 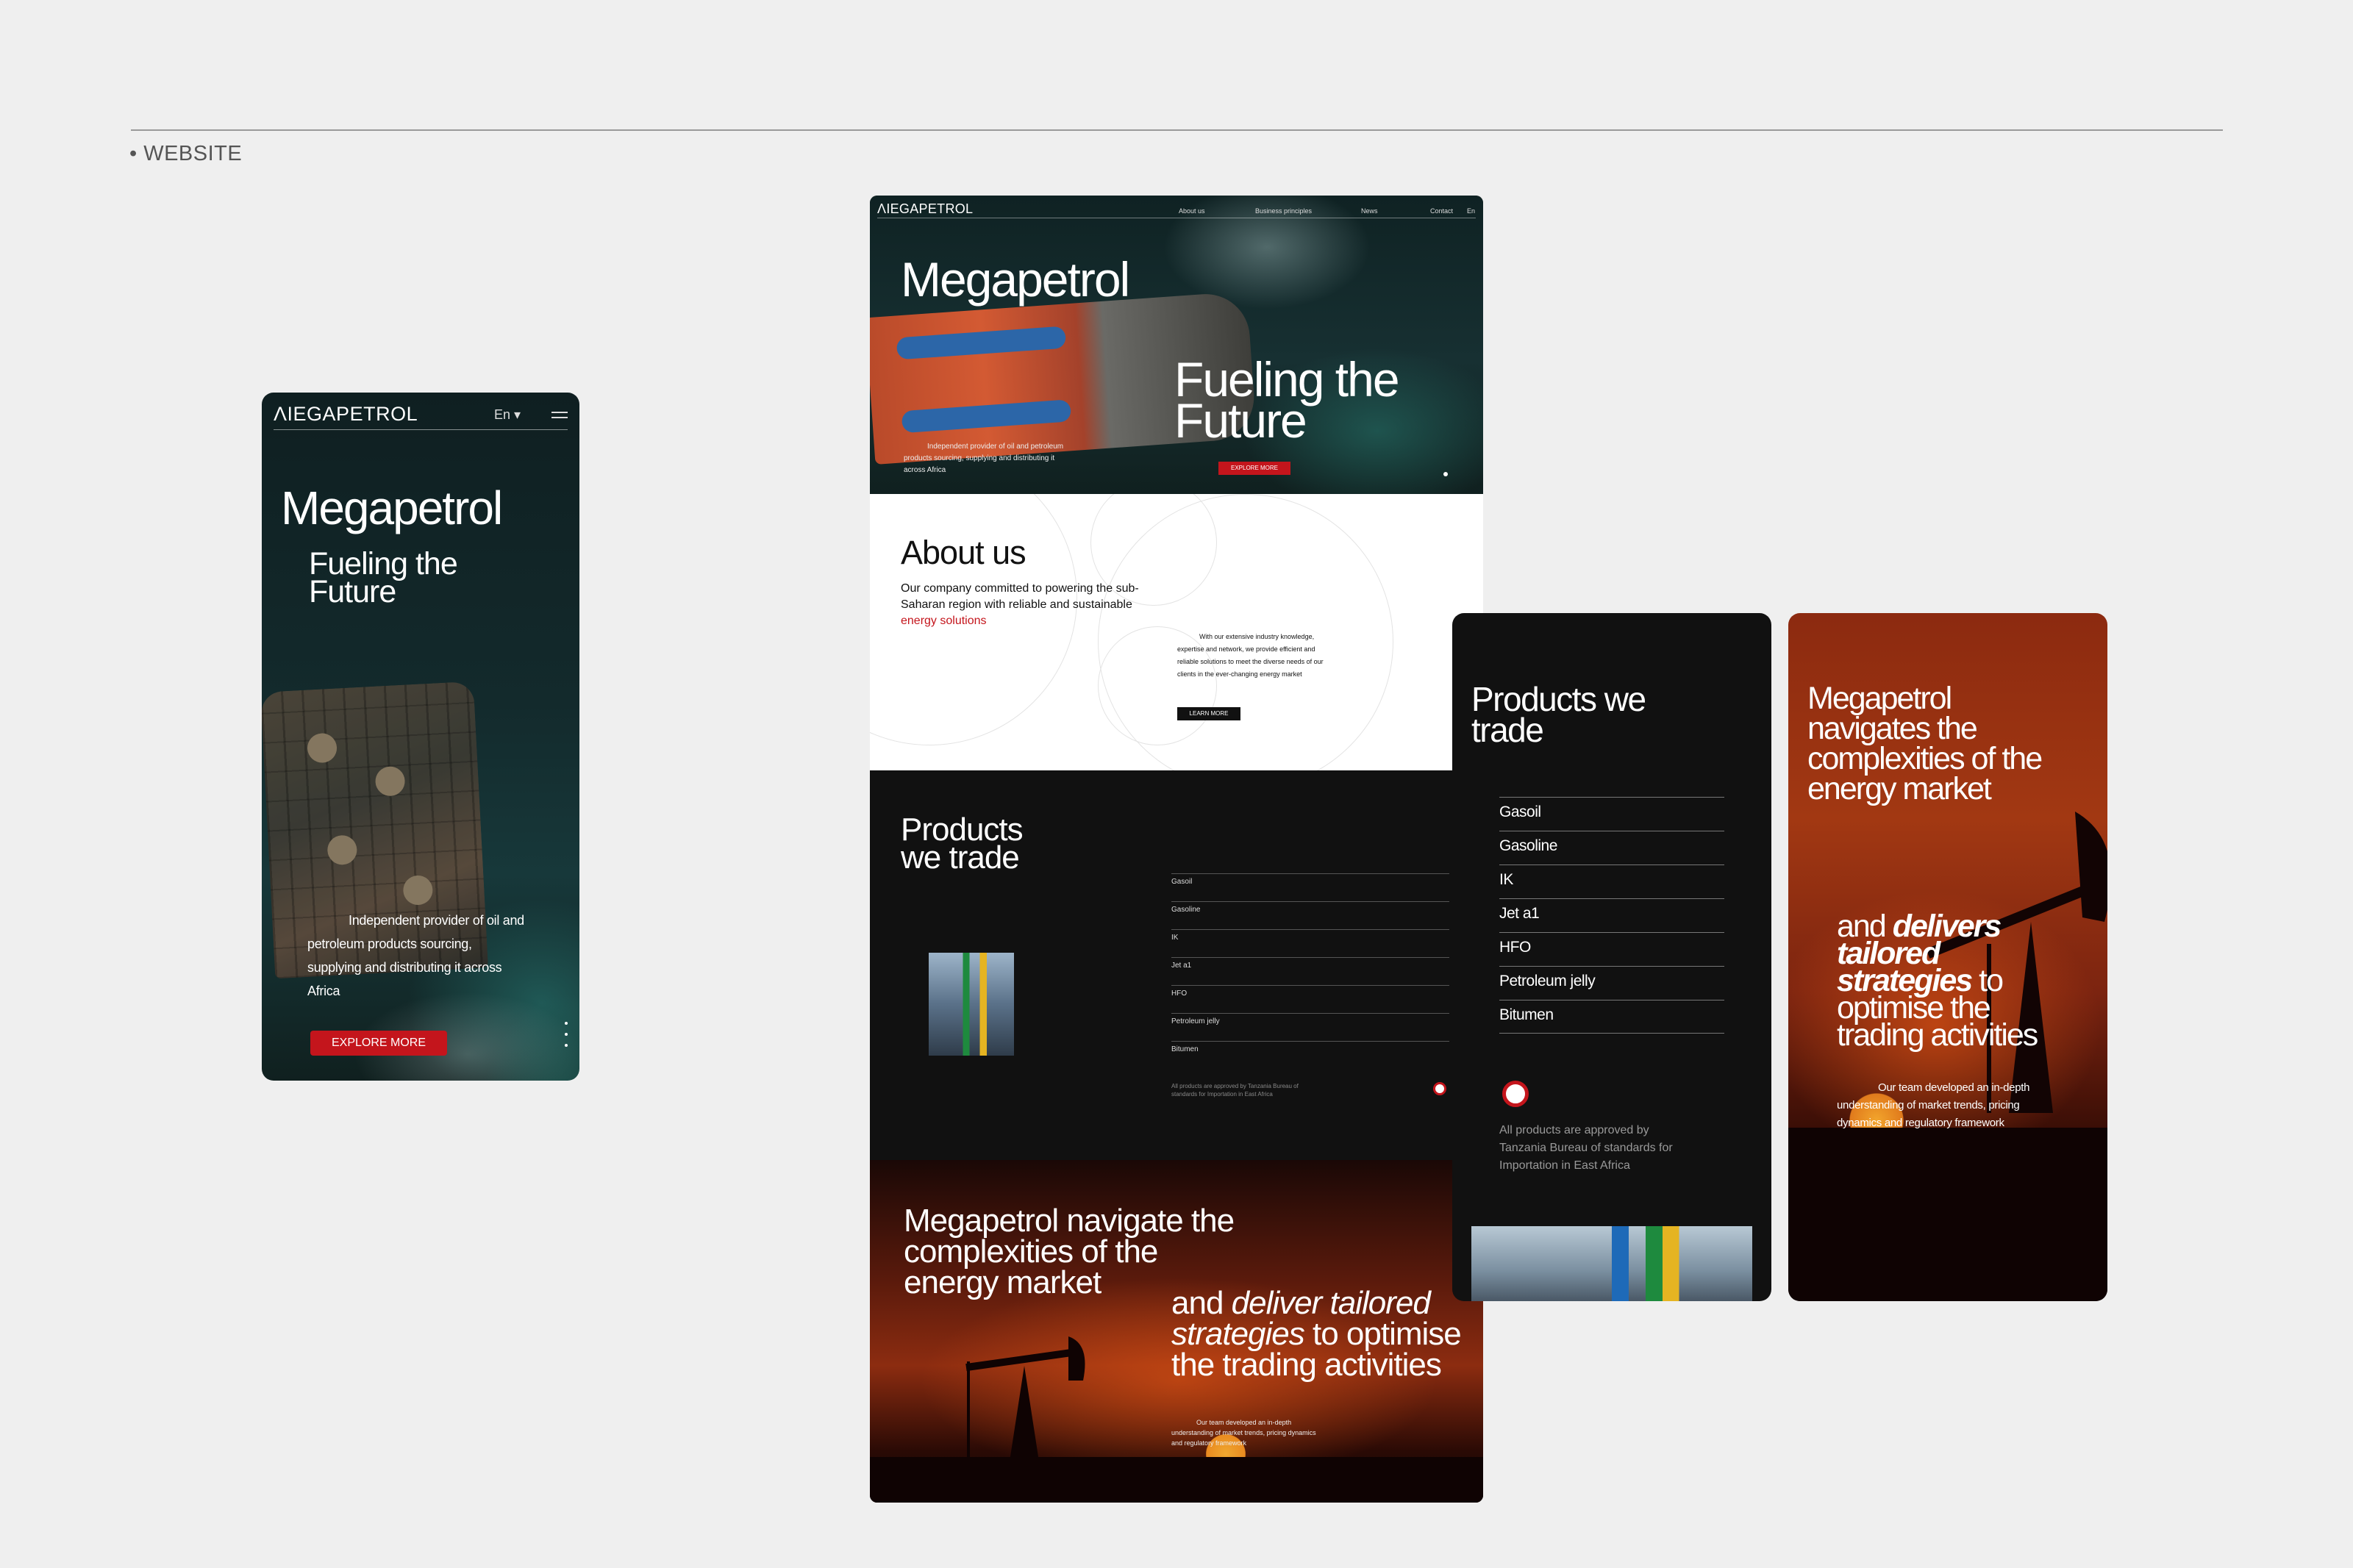 What do you see at coordinates (1471, 211) in the screenshot?
I see `nav-language: En` at bounding box center [1471, 211].